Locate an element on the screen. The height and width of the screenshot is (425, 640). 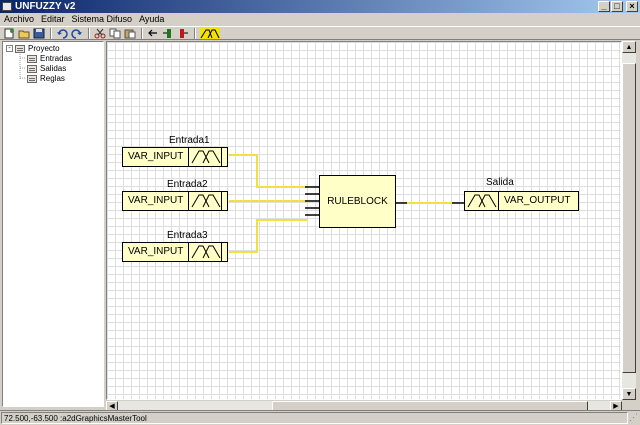
title-bar: UNFUZZY v2 _ □ × is located at coordinates (320, 6).